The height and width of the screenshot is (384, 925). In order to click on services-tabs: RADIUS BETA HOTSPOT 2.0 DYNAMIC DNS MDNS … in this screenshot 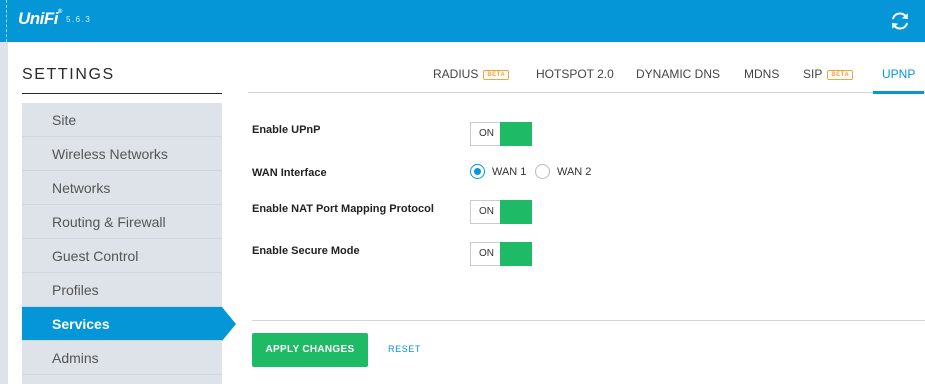, I will do `click(586, 78)`.